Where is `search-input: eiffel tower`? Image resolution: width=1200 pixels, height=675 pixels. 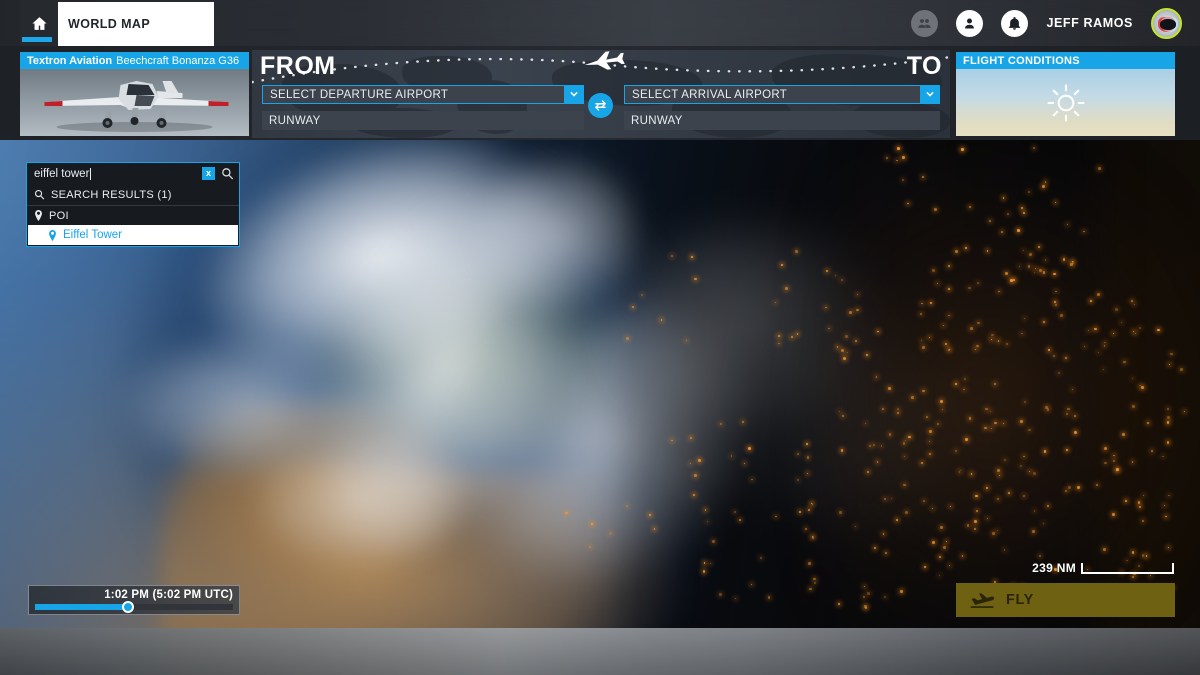 search-input: eiffel tower is located at coordinates (58, 174).